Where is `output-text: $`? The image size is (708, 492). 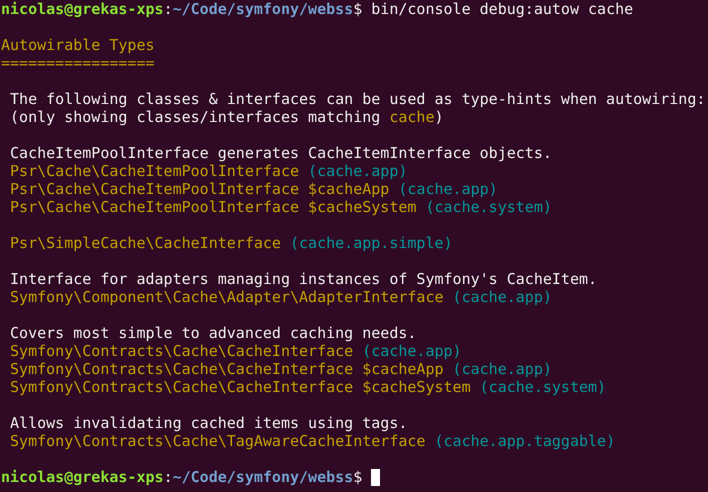
output-text: $ is located at coordinates (358, 477).